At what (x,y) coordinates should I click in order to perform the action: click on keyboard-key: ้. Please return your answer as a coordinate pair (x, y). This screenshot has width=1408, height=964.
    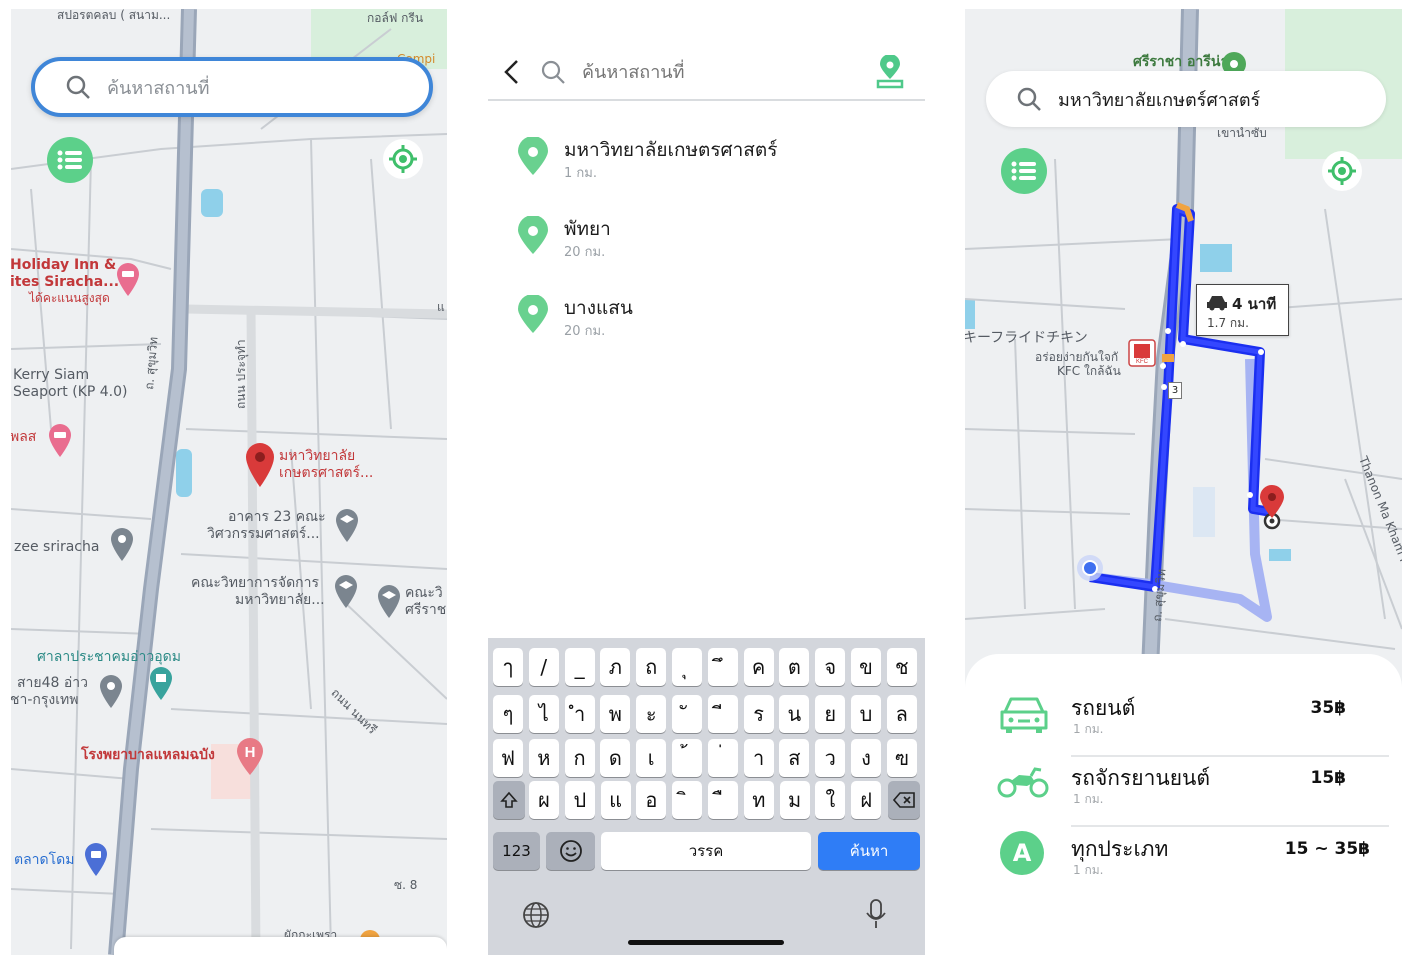
    Looking at the image, I should click on (687, 758).